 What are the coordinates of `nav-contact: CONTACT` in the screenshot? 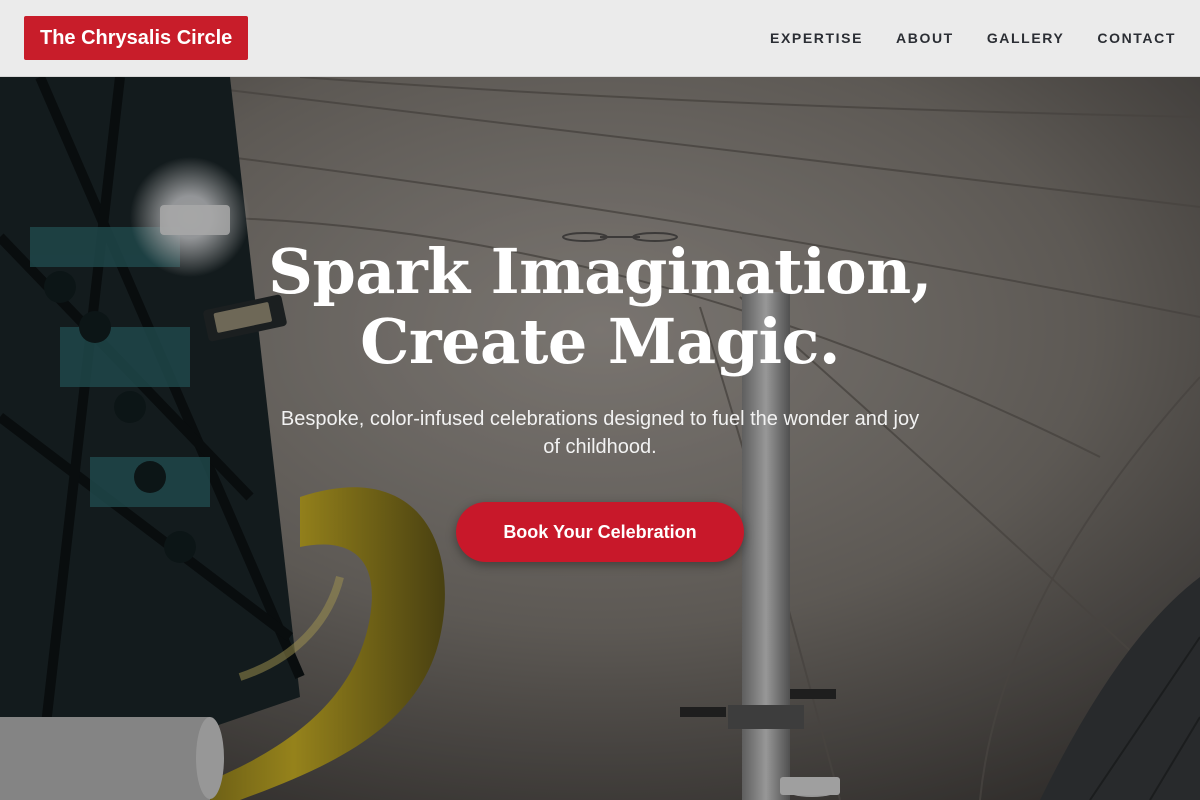 It's located at (1136, 38).